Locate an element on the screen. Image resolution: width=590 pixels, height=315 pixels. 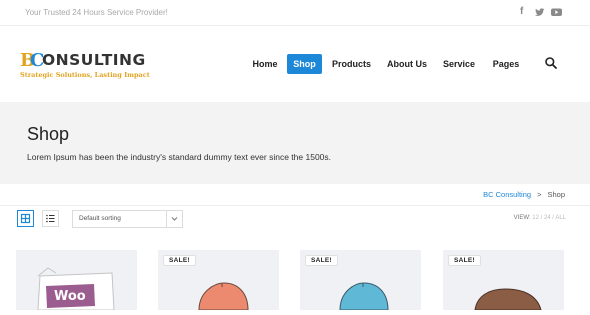
nav-service: Service is located at coordinates (459, 64).